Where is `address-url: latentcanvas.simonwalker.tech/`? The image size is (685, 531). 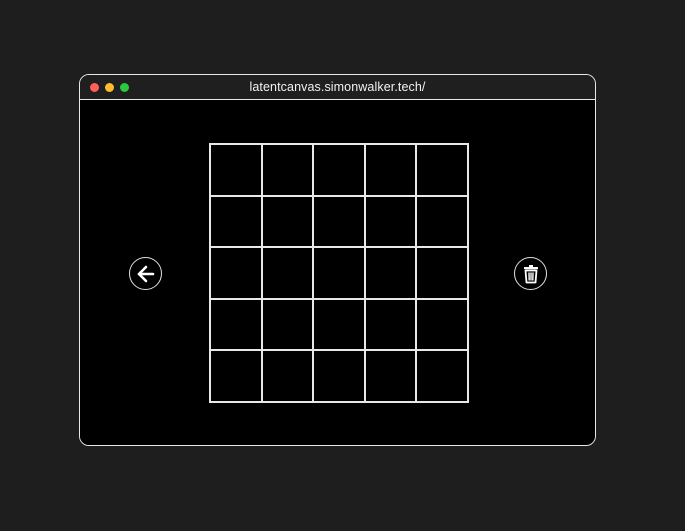
address-url: latentcanvas.simonwalker.tech/ is located at coordinates (337, 87).